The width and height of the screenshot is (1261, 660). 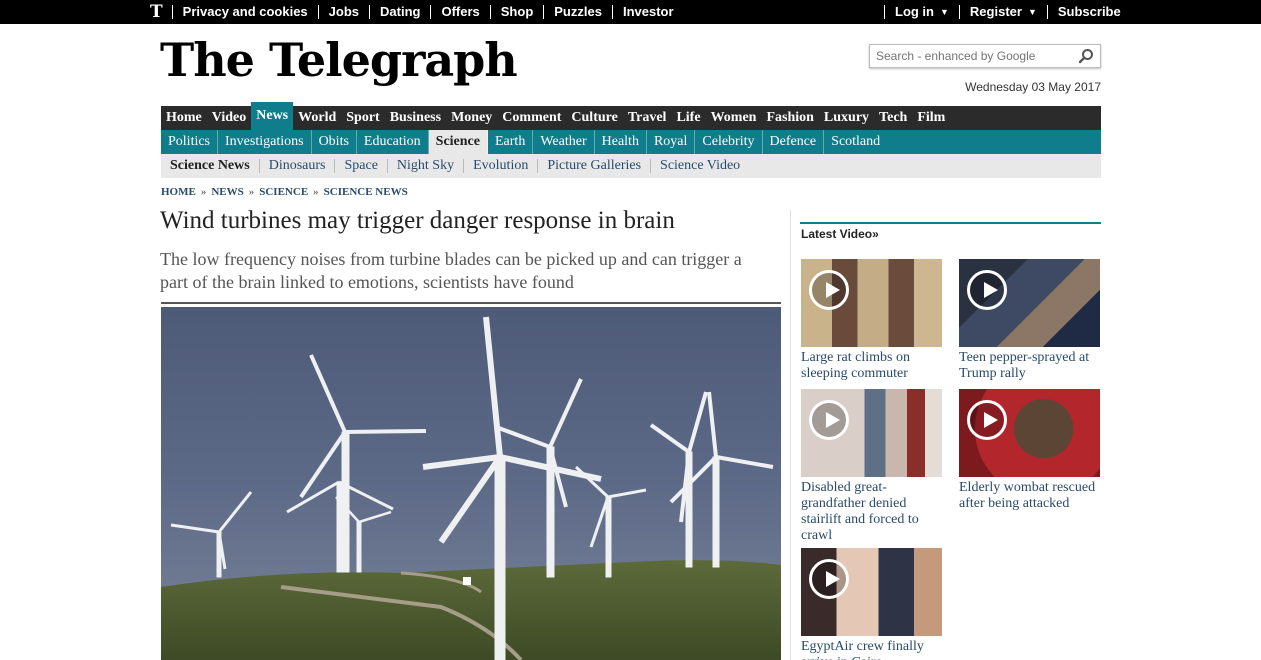 I want to click on video-card: Large rat climbs on sleeping commuter, so click(x=871, y=320).